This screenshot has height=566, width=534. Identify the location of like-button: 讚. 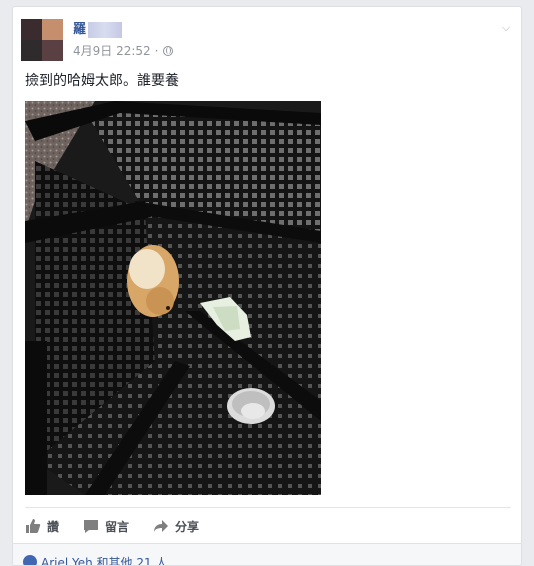
(42, 526).